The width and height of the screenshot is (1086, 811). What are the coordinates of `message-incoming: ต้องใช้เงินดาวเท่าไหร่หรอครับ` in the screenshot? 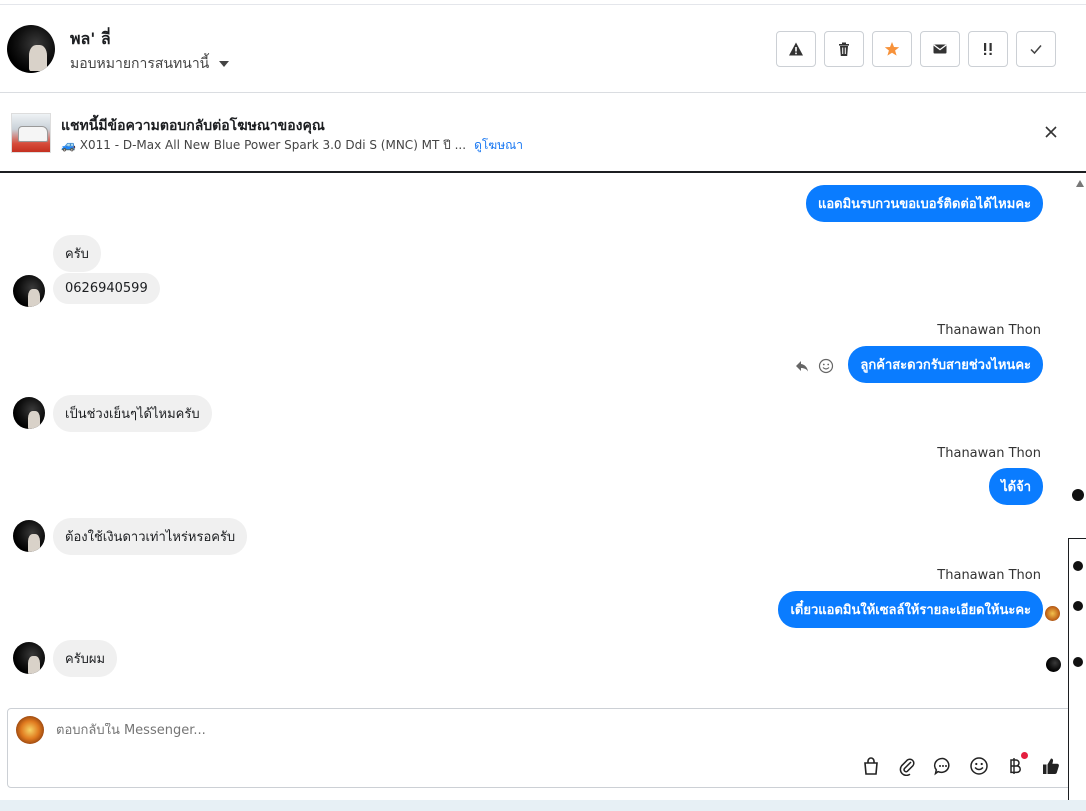 It's located at (150, 536).